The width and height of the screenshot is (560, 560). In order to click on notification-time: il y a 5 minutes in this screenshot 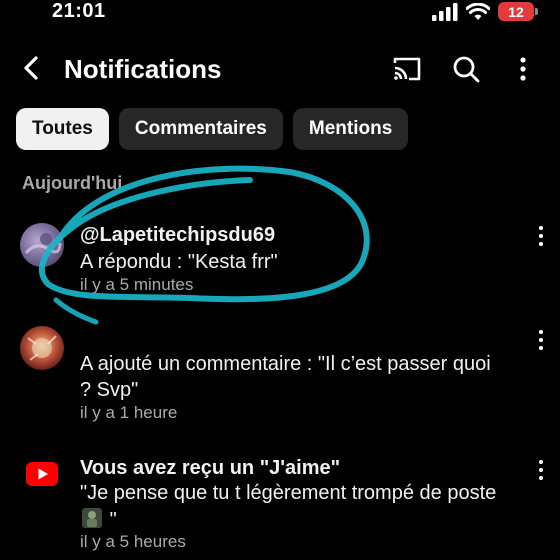, I will do `click(137, 284)`.